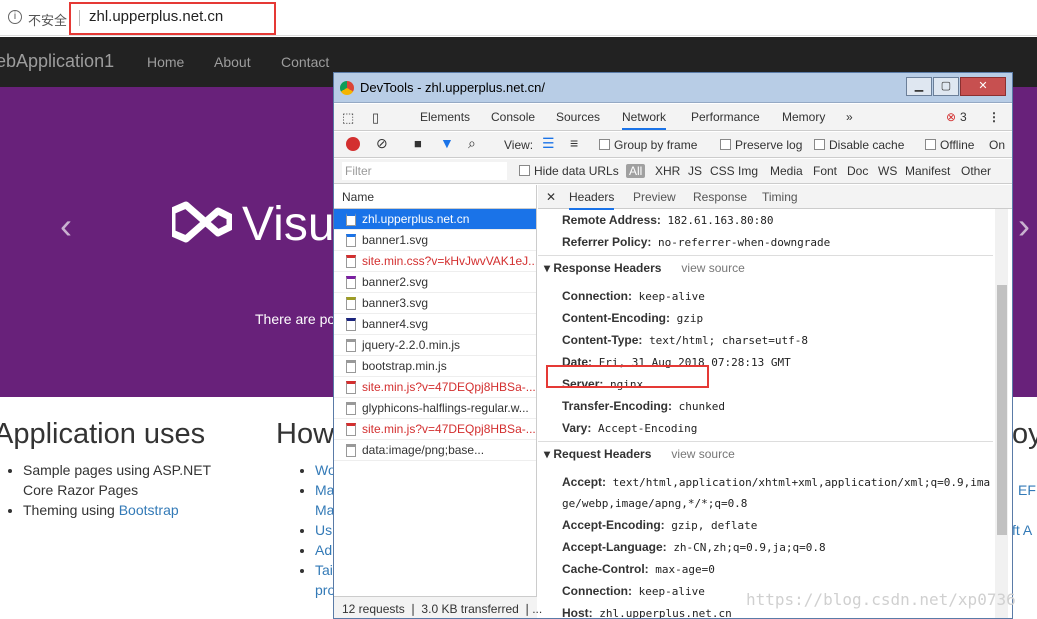  I want to click on bootstrap-link: Bootstrap, so click(149, 510).